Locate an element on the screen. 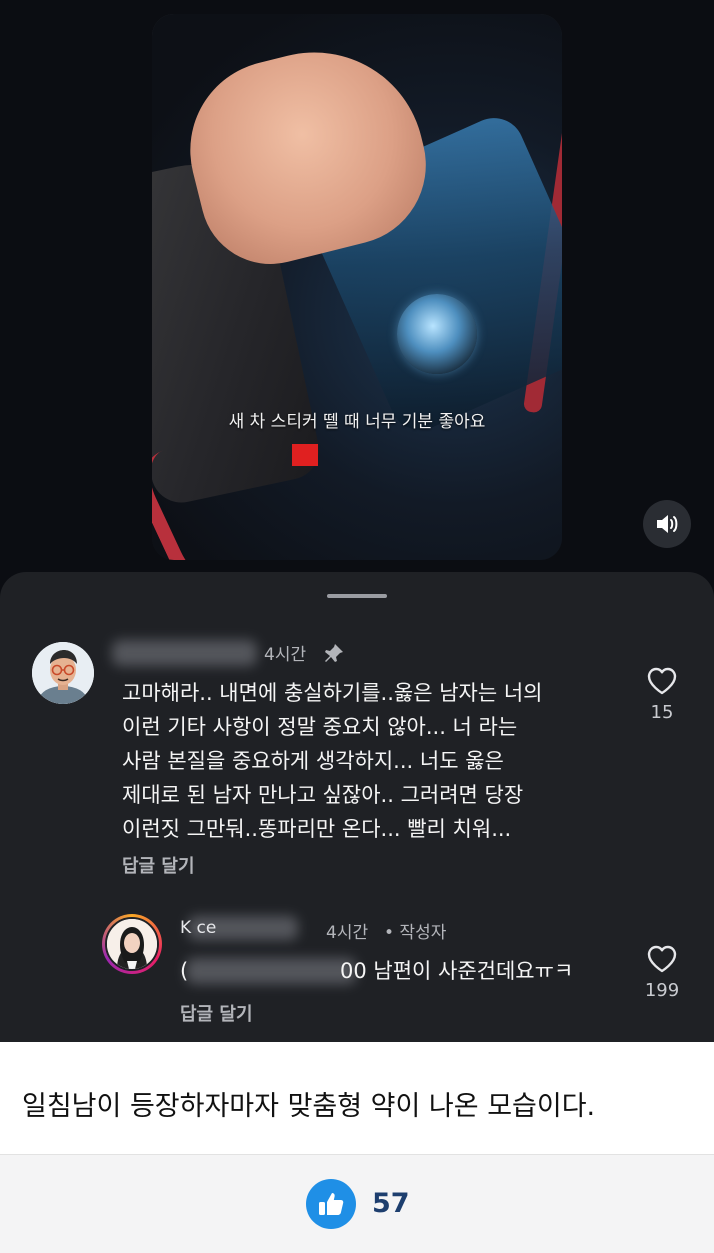 This screenshot has height=1253, width=714. pin-icon is located at coordinates (334, 653).